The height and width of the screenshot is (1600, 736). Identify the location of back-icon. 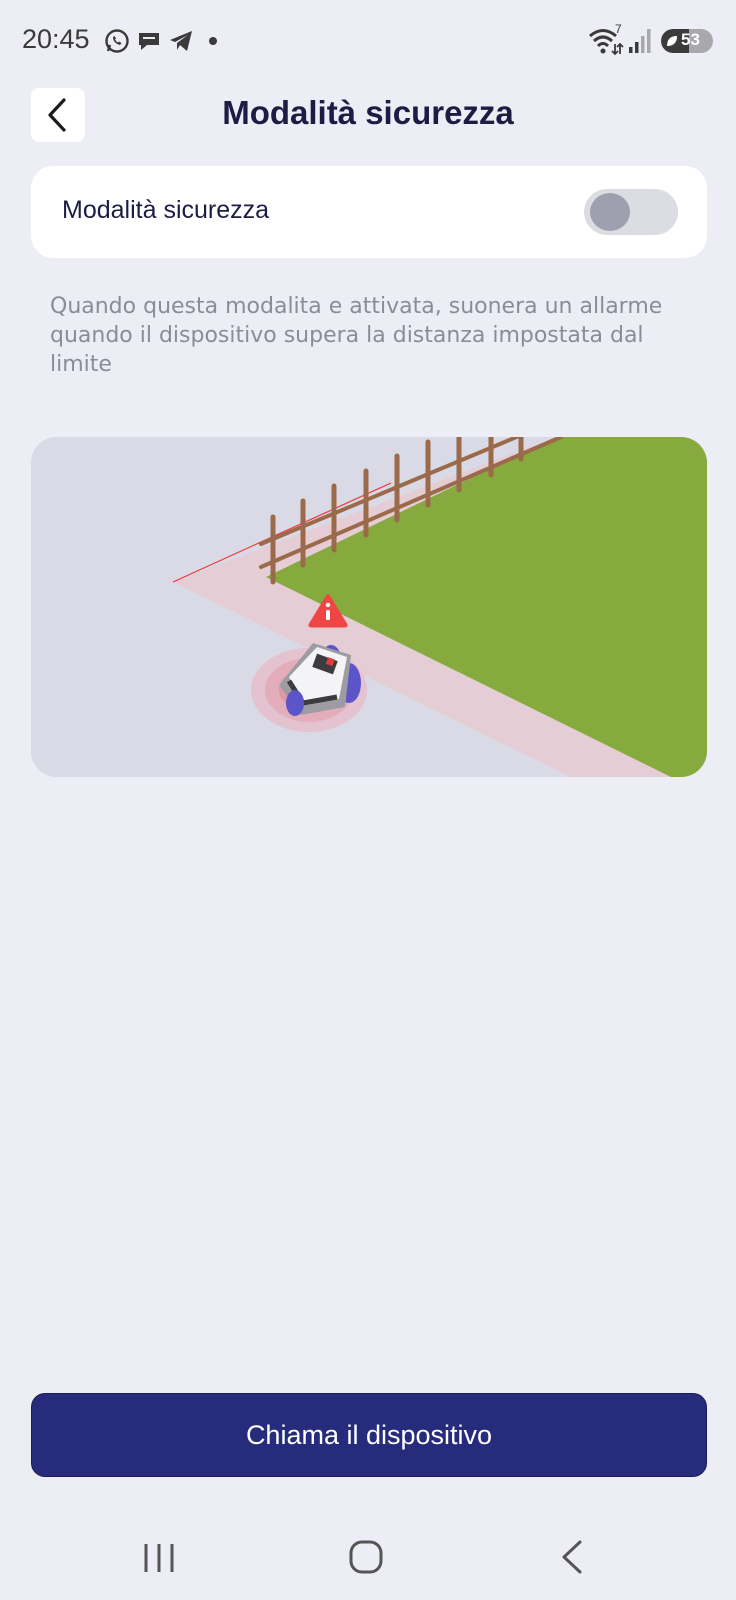
(572, 1557).